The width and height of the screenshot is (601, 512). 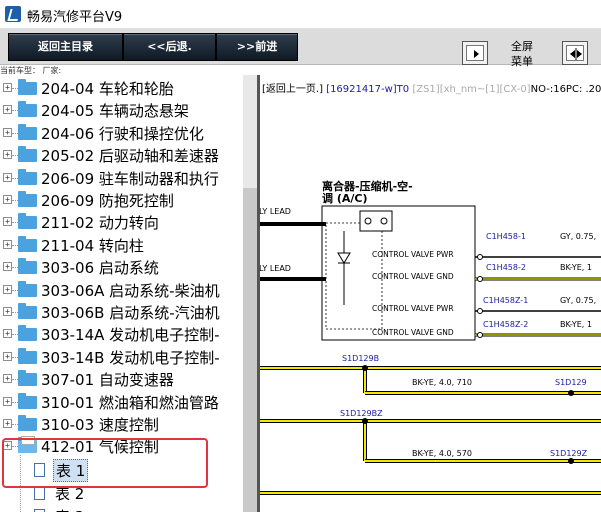 What do you see at coordinates (121, 508) in the screenshot?
I see `tree-subitem: 表 3` at bounding box center [121, 508].